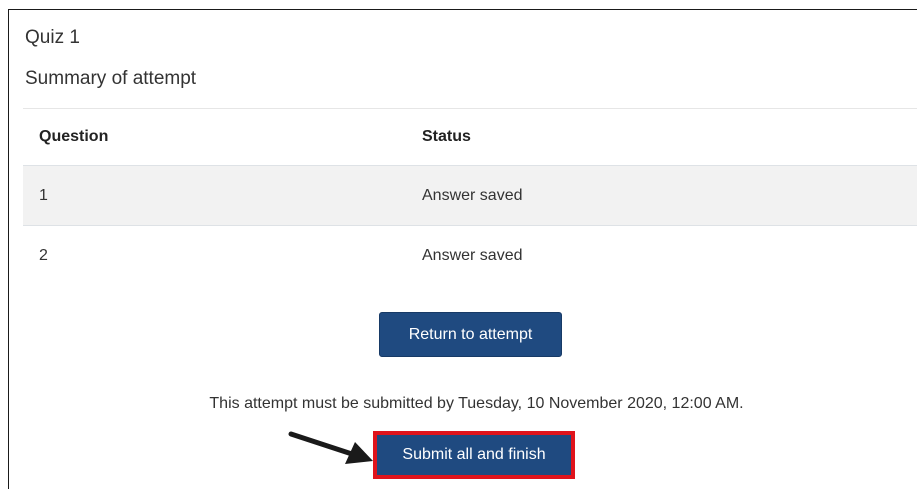 The width and height of the screenshot is (917, 489). Describe the element at coordinates (43, 195) in the screenshot. I see `question-number: 1` at that location.